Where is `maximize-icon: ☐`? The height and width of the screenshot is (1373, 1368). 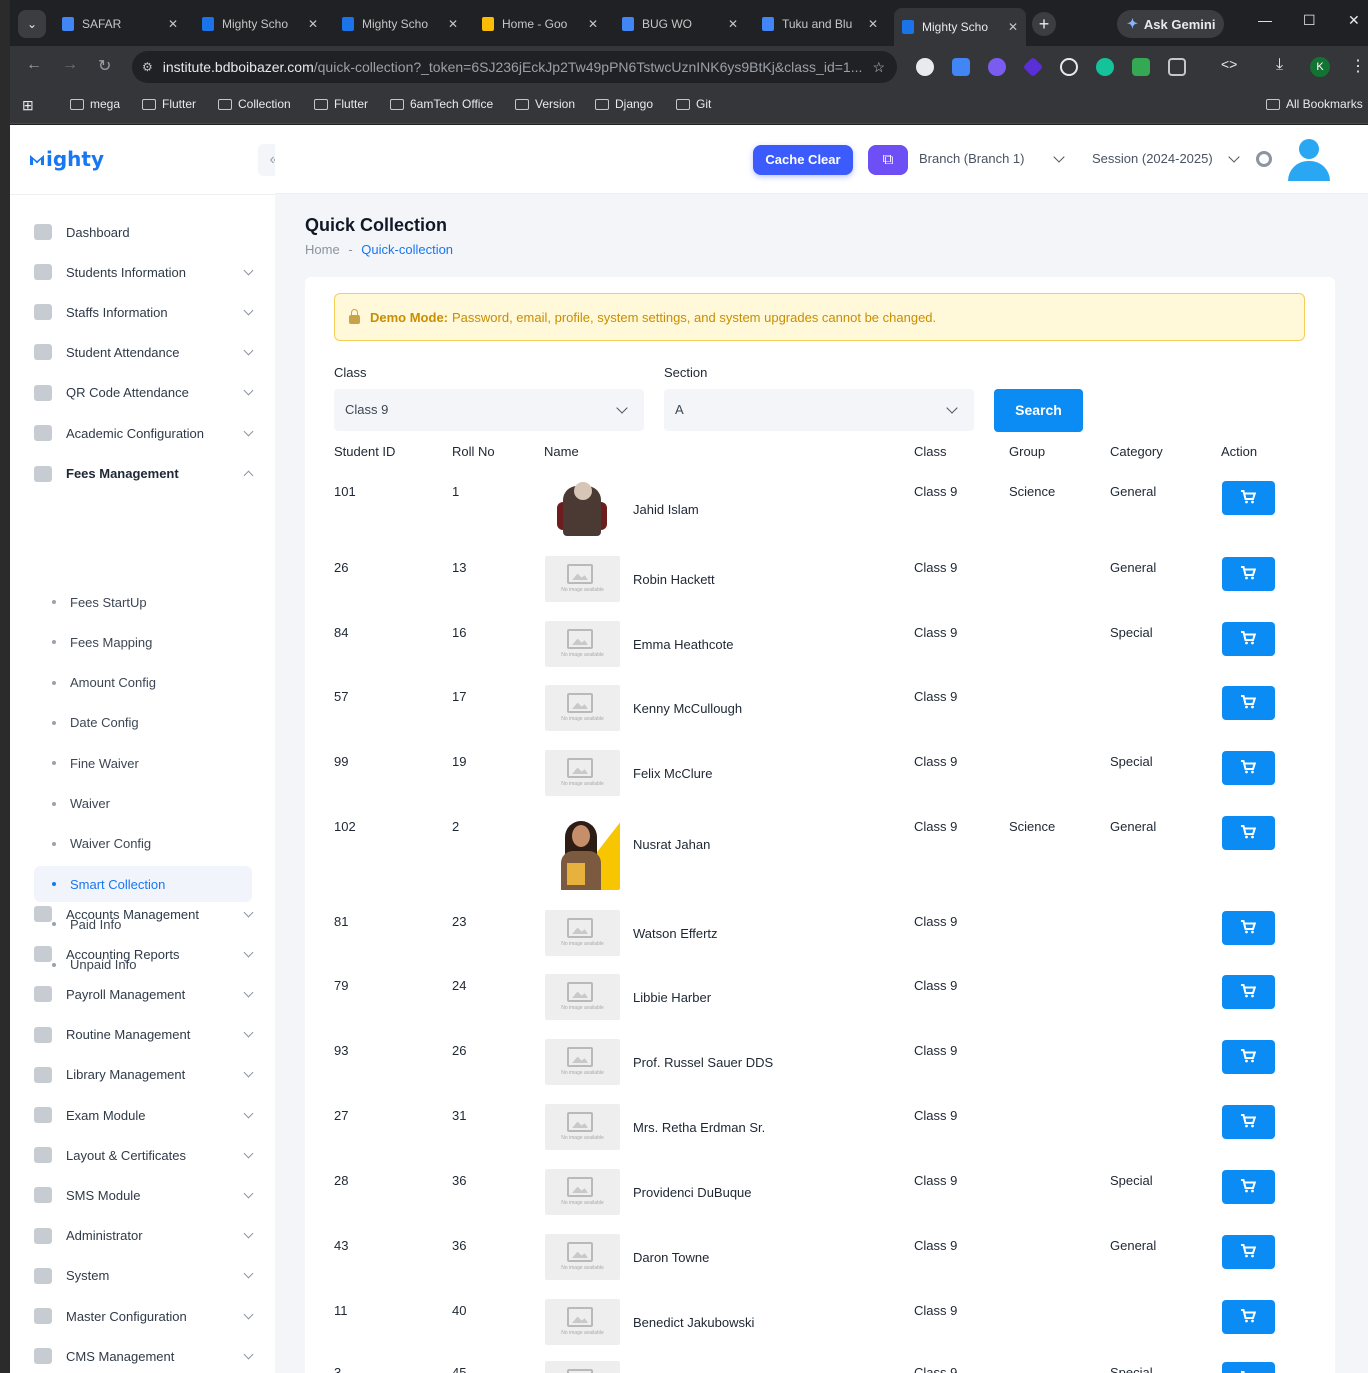
maximize-icon: ☐ is located at coordinates (1309, 20).